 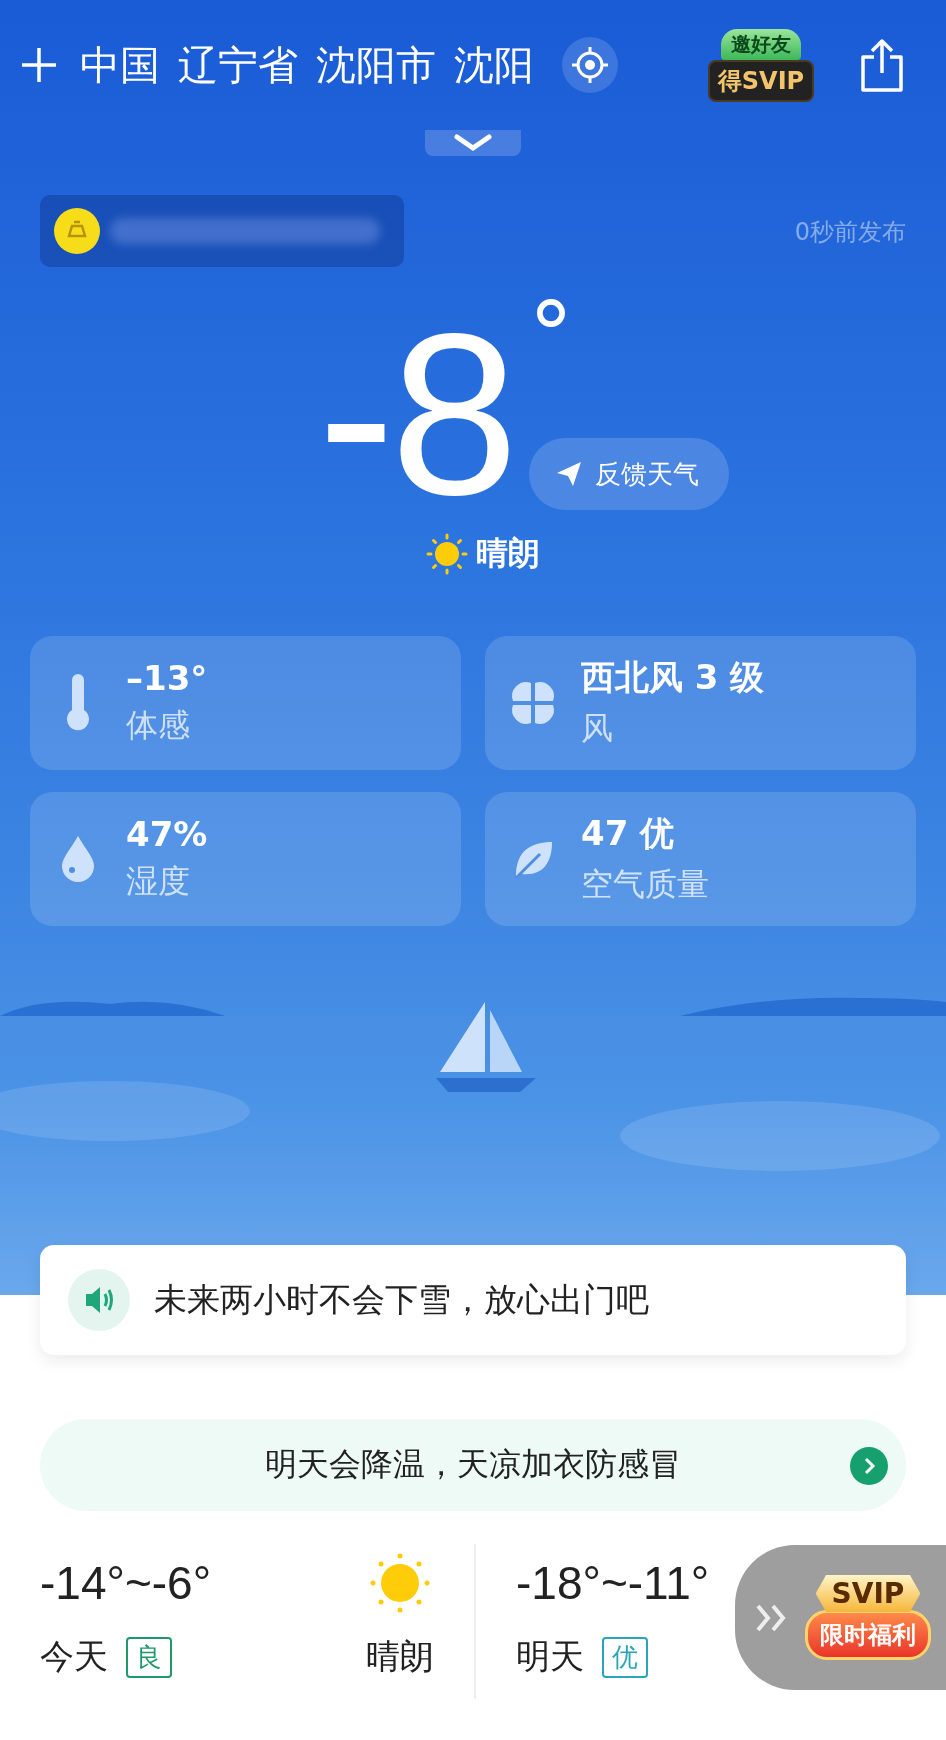 I want to click on expand-tab, so click(x=473, y=143).